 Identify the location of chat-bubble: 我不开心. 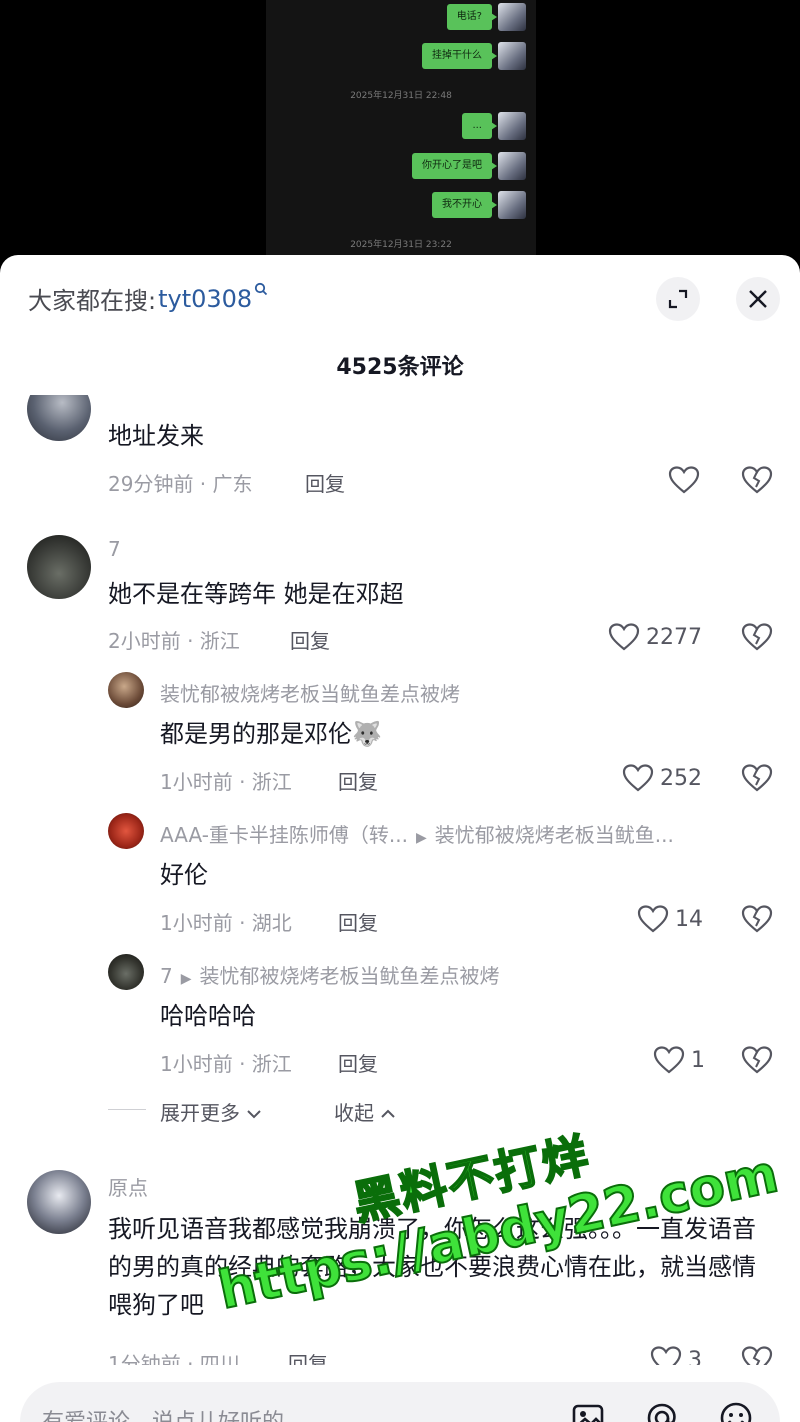
(464, 205).